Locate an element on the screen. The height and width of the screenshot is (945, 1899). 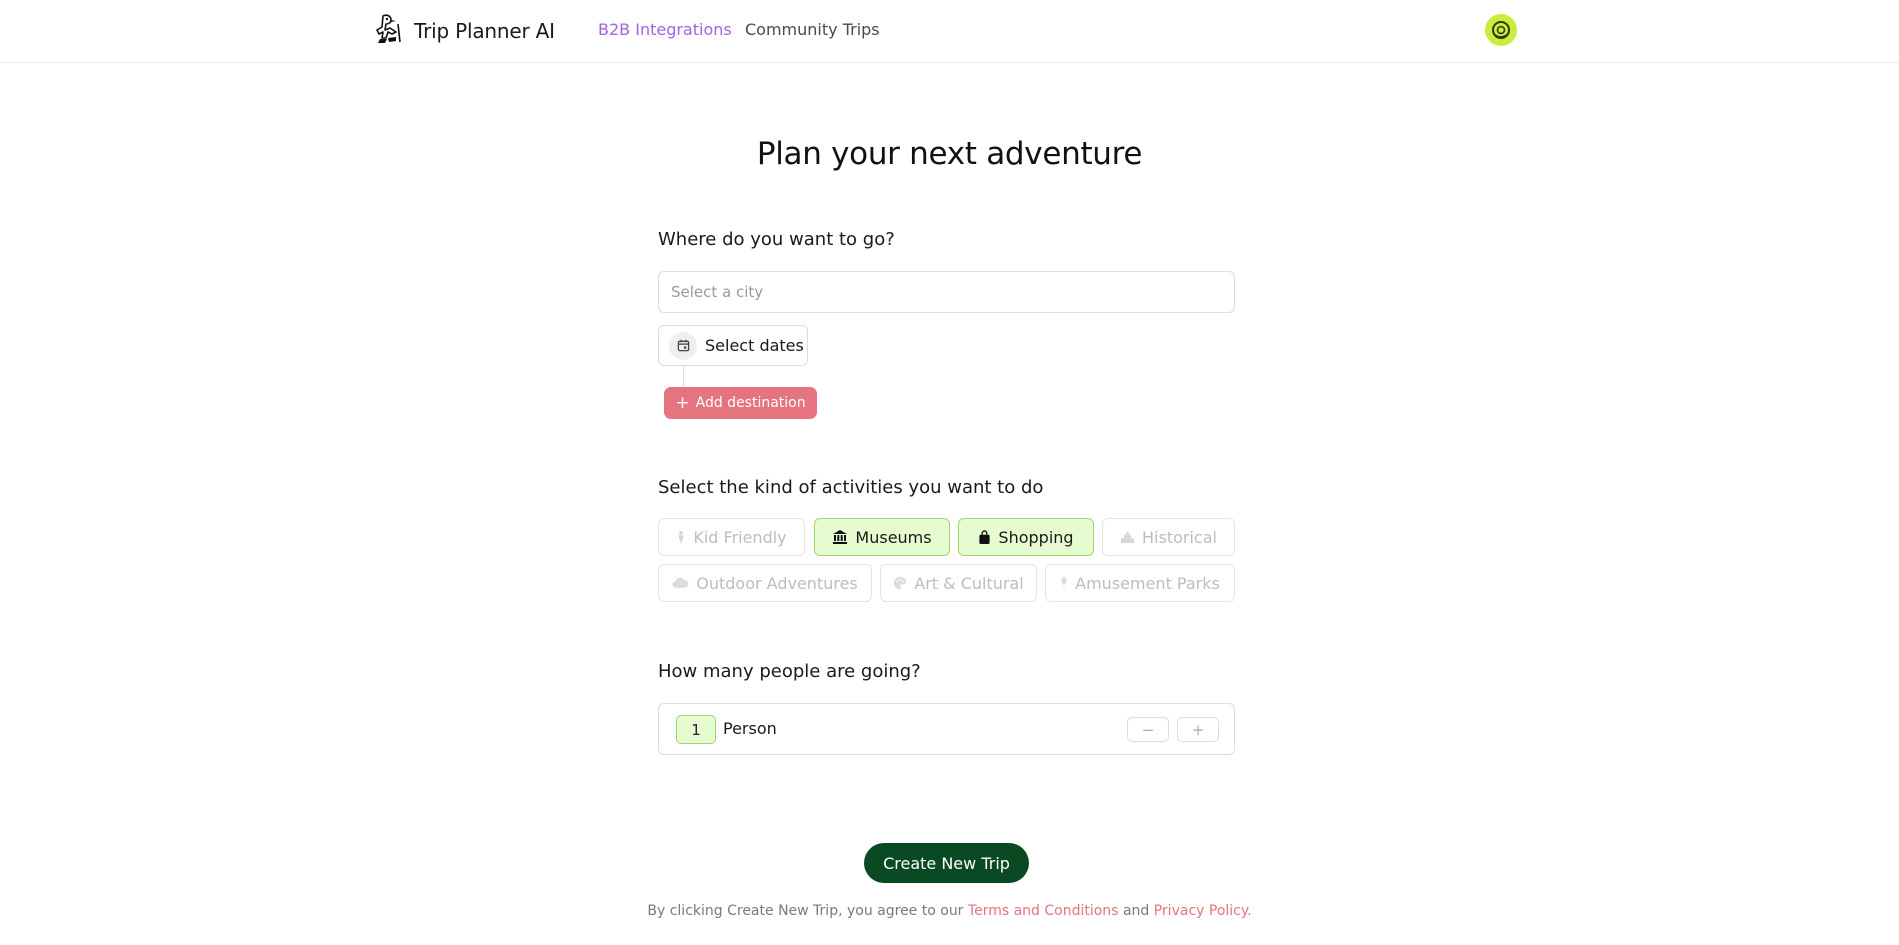
calendar-icon is located at coordinates (683, 345).